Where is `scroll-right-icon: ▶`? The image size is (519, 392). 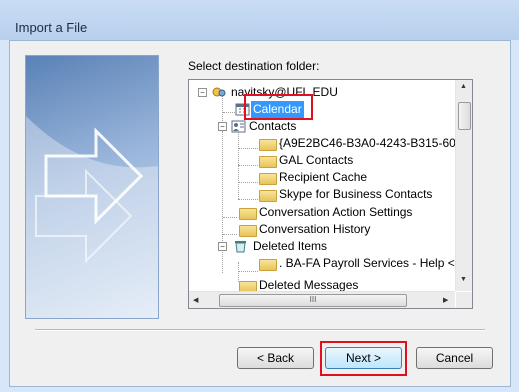 scroll-right-icon: ▶ is located at coordinates (445, 300).